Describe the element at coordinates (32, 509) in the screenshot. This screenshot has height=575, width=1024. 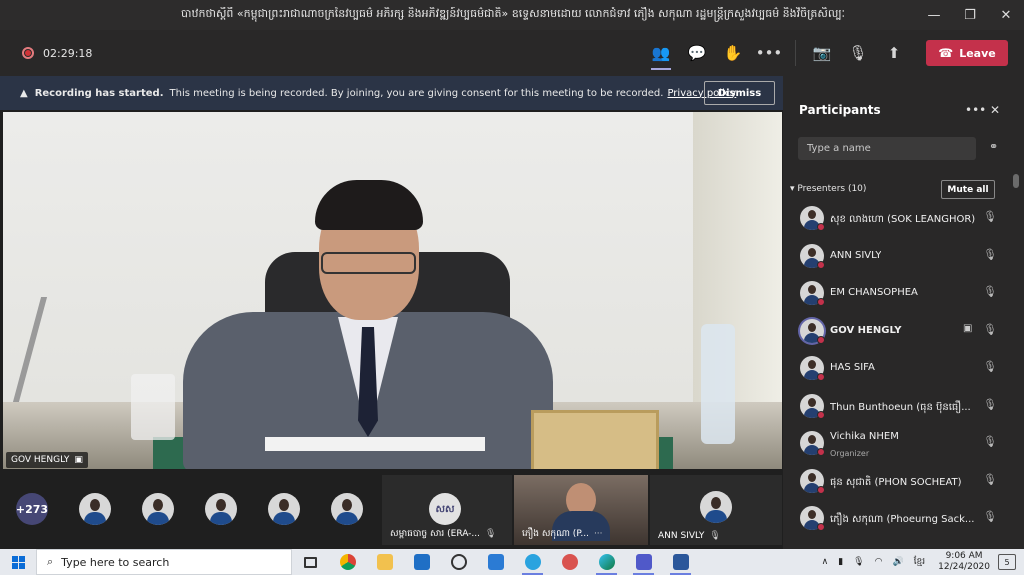
I see `overflow-count-badge: +273` at that location.